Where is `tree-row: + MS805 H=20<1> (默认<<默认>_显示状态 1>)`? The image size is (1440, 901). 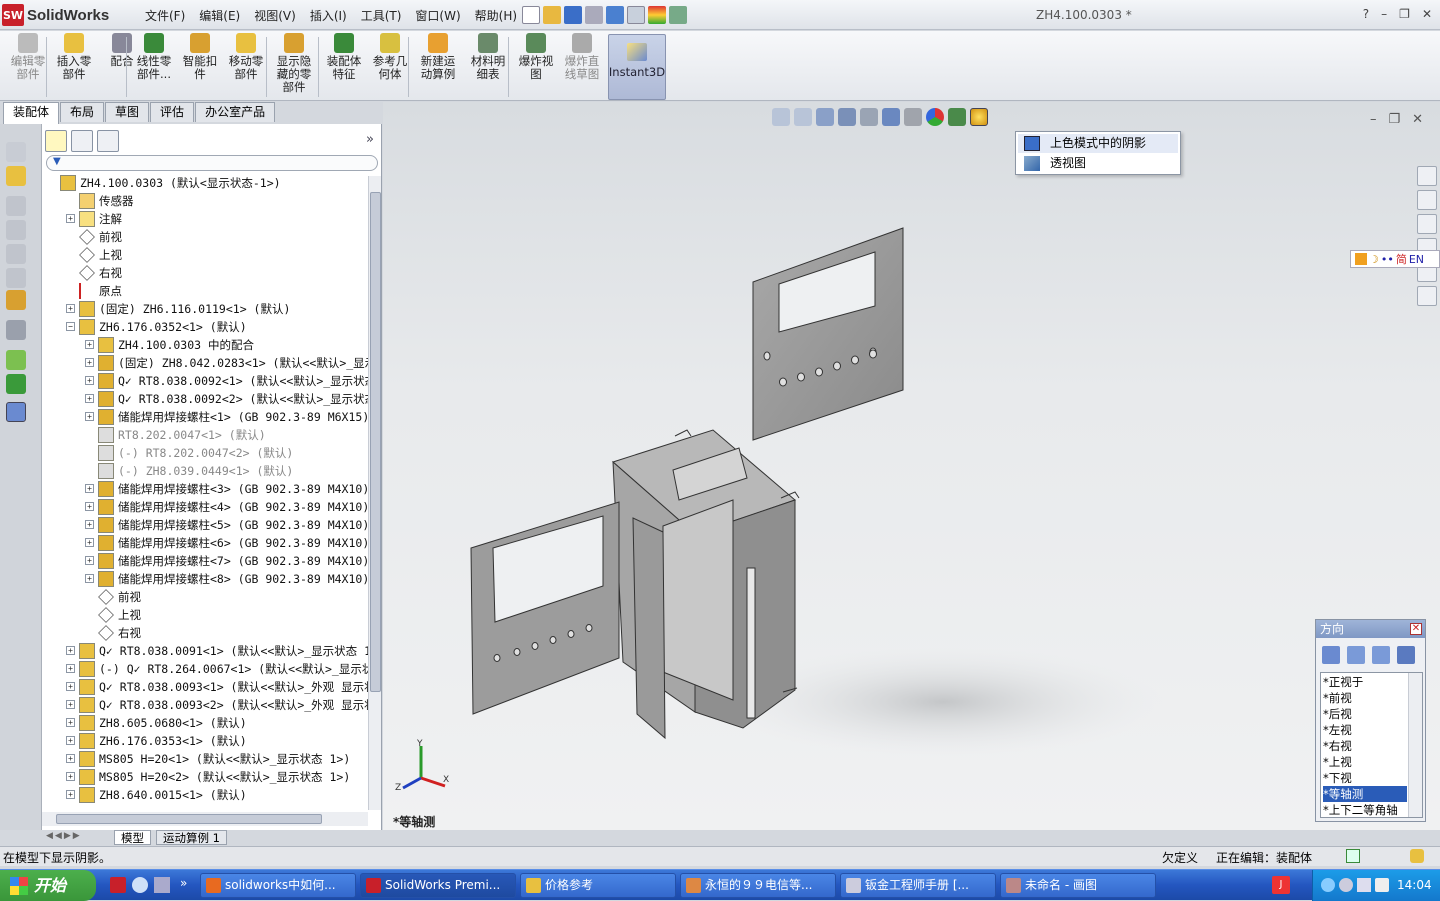
tree-row: + MS805 H=20<1> (默认<<默认>_显示状态 1>) is located at coordinates (205, 759).